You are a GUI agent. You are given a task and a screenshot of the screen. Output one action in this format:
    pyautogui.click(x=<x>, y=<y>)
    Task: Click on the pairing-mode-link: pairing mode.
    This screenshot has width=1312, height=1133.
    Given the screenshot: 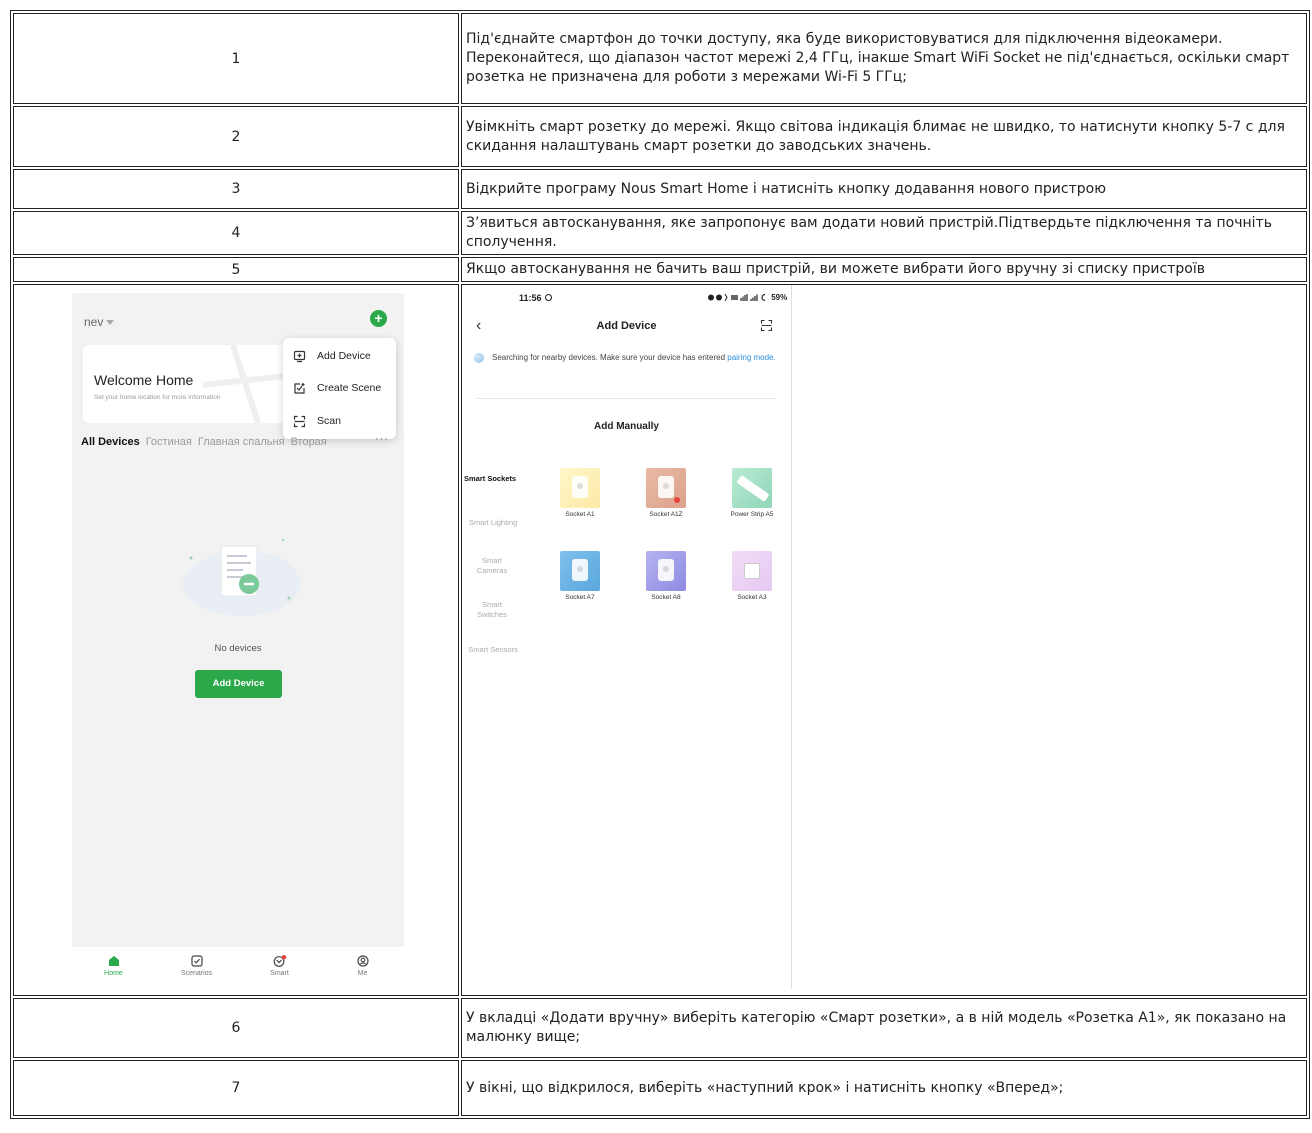 What is the action you would take?
    pyautogui.click(x=751, y=357)
    